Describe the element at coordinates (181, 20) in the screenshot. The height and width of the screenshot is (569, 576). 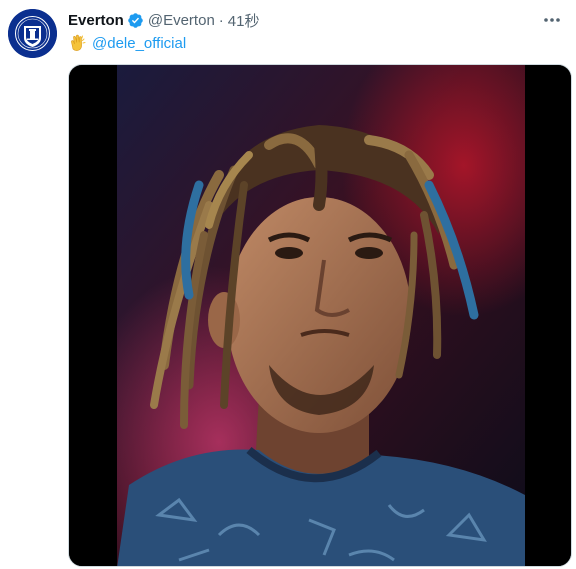
I see `author-handle: @Everton` at that location.